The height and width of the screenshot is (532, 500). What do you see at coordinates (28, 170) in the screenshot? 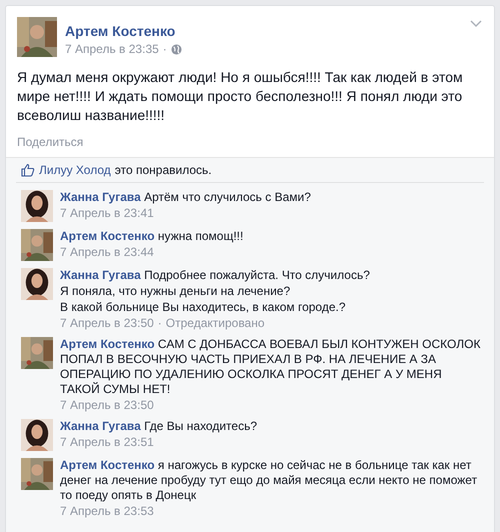
I see `thumbs-up-icon` at bounding box center [28, 170].